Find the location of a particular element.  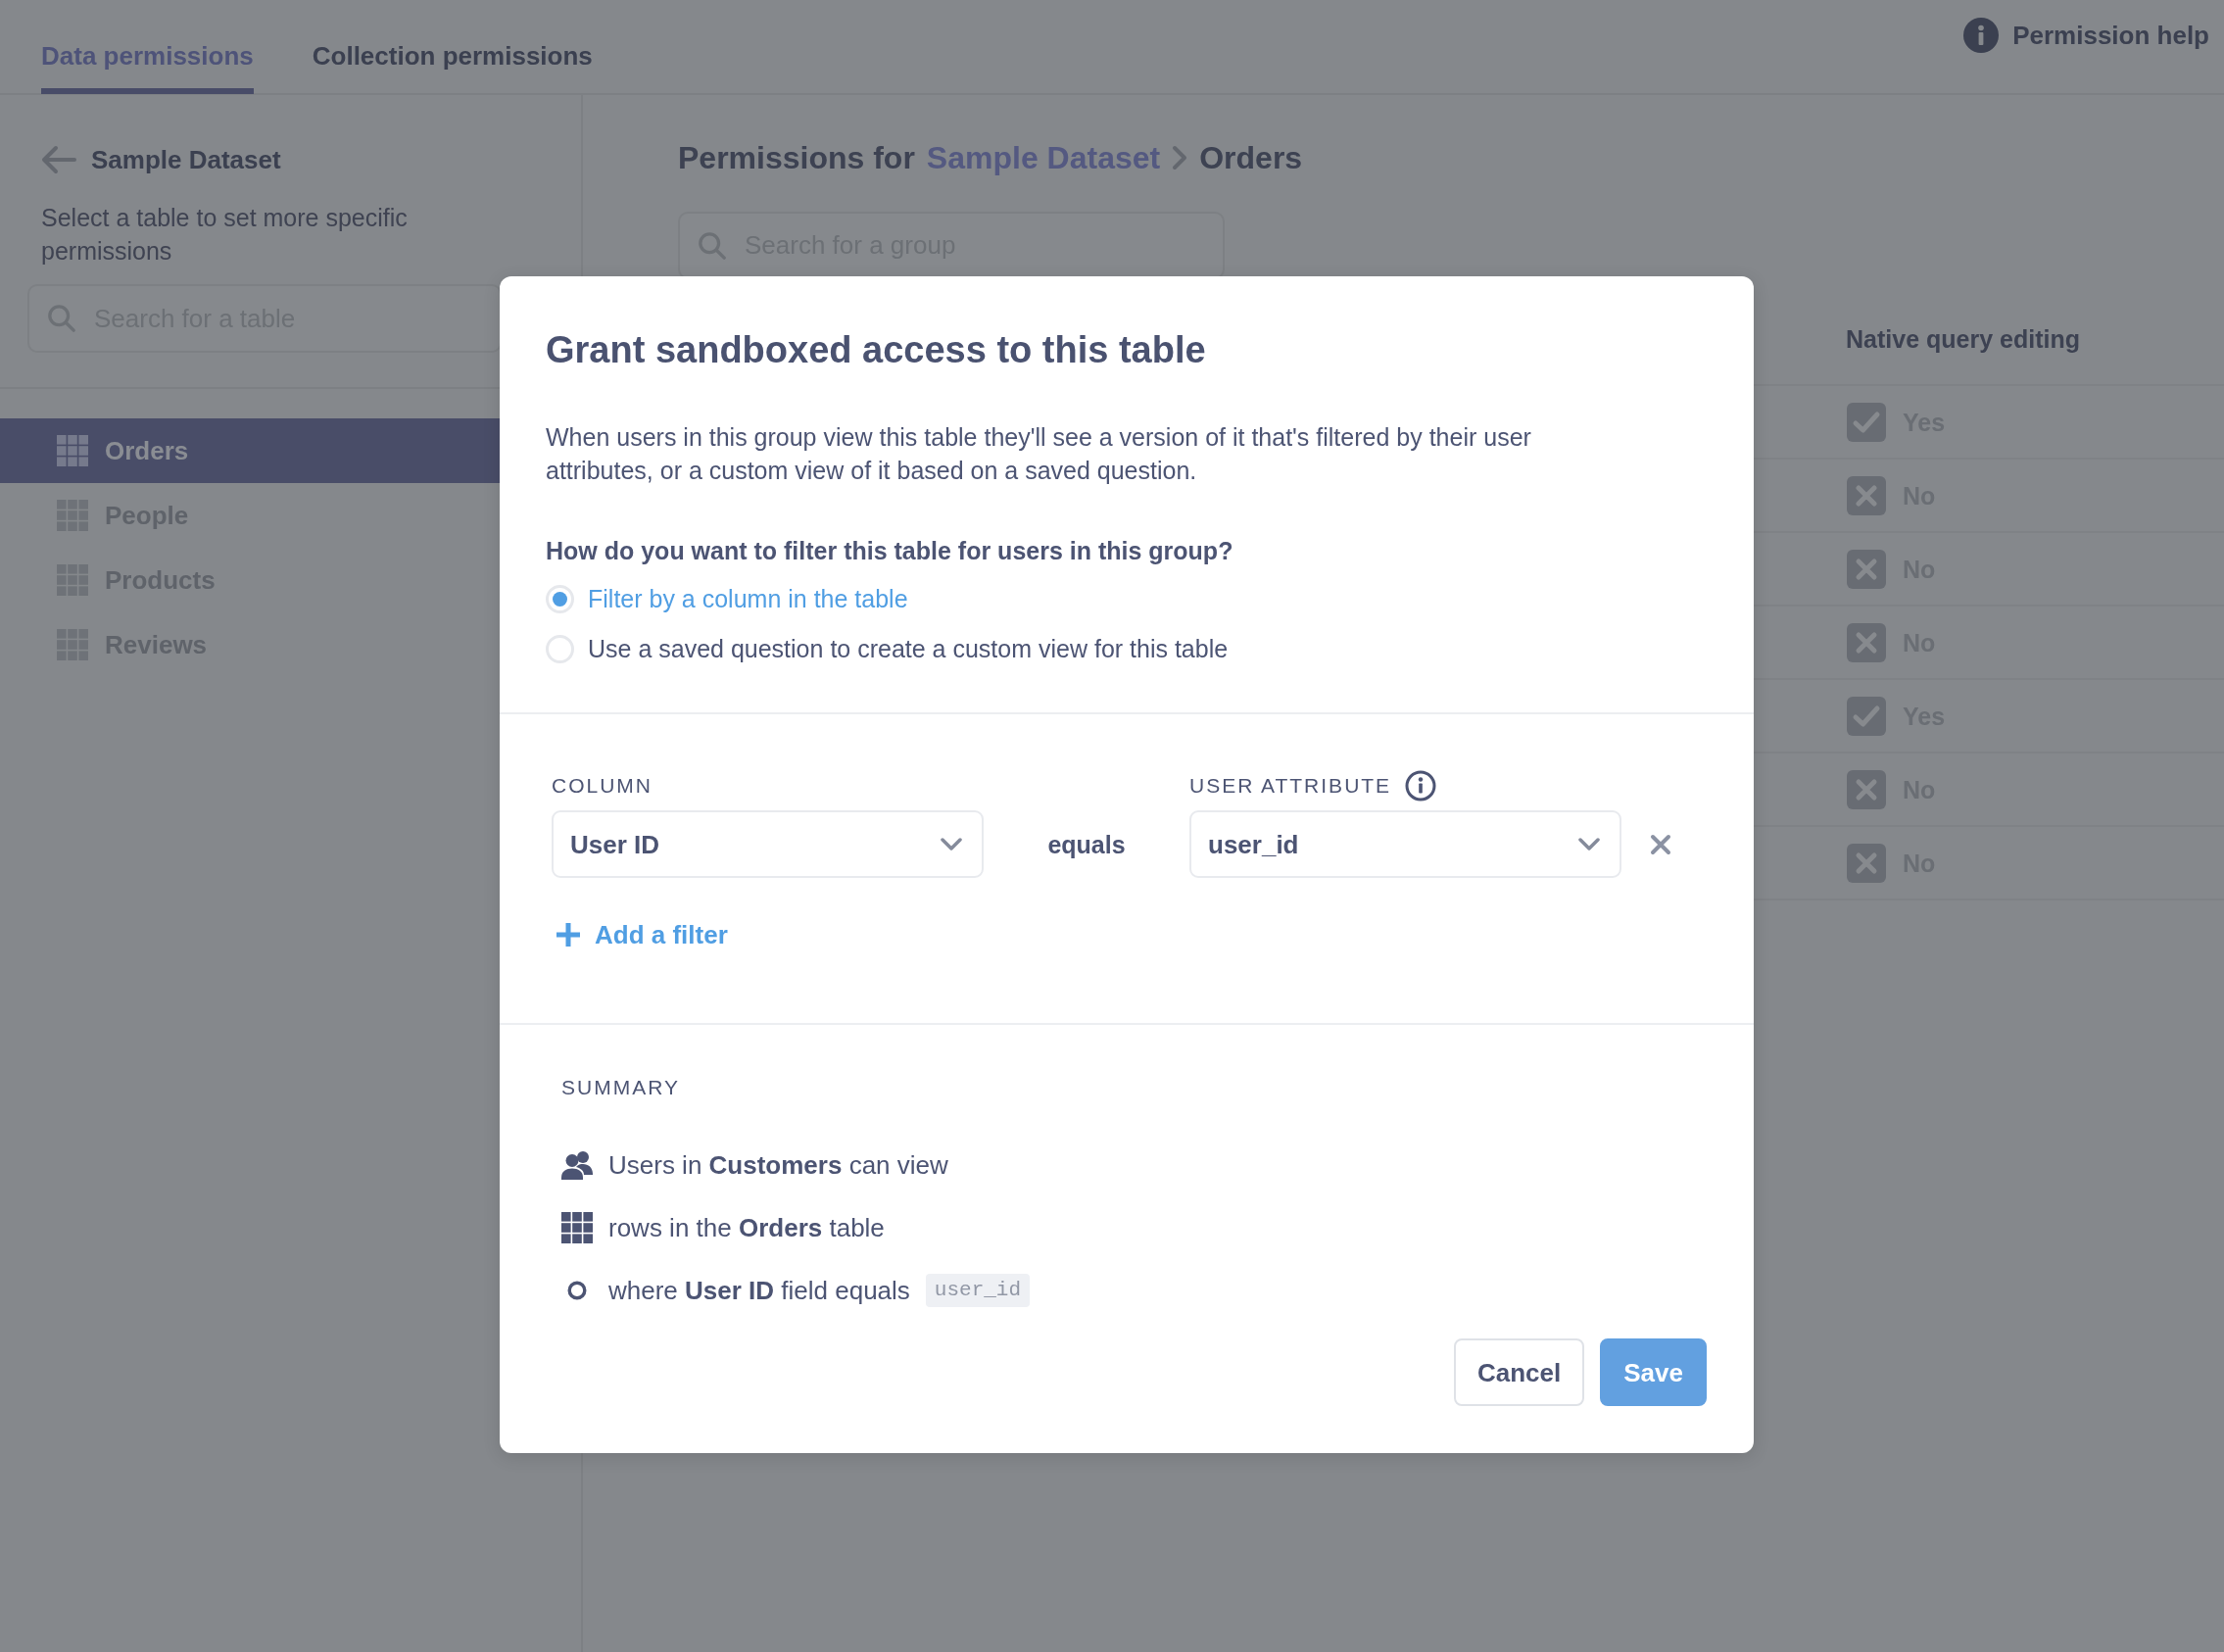

operator-text: equals is located at coordinates (1086, 844).